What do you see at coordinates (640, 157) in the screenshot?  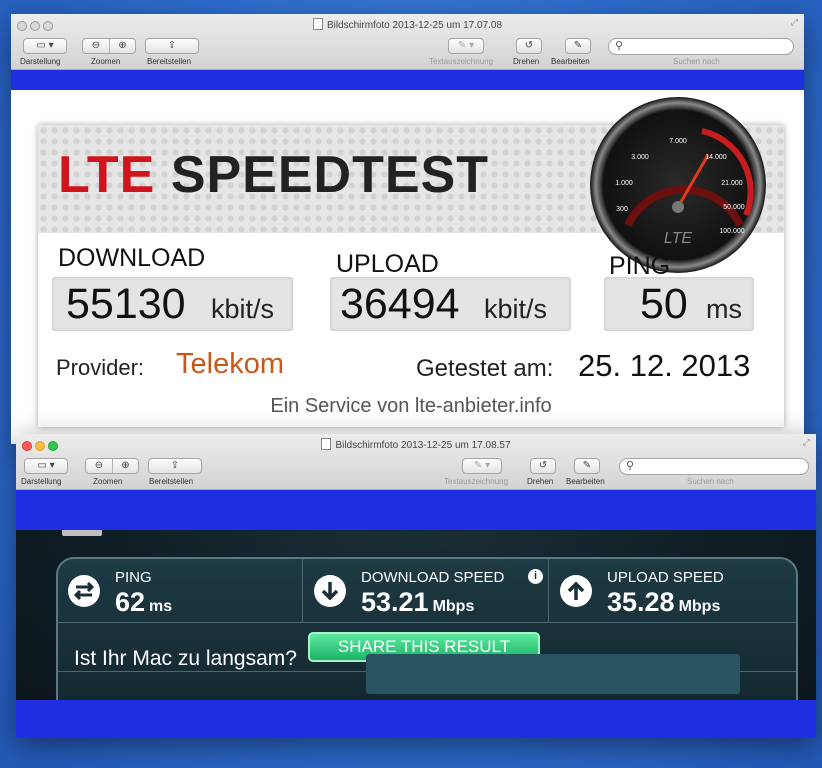 I see `gauge-label-3000: 3.000` at bounding box center [640, 157].